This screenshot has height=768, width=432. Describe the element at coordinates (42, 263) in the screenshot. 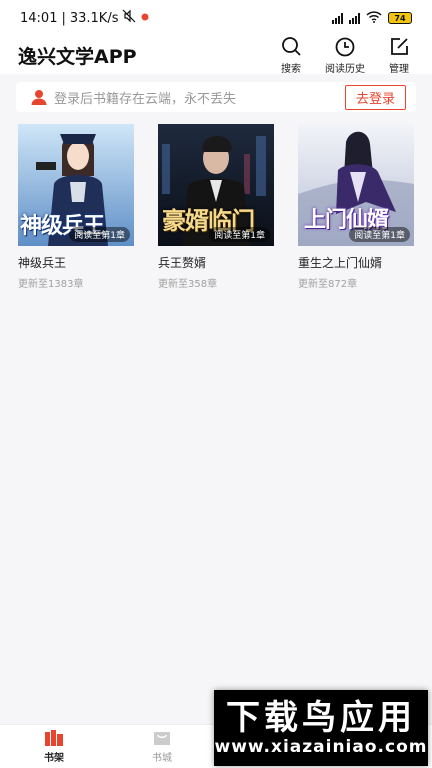

I see `book-title: 神级兵王` at that location.